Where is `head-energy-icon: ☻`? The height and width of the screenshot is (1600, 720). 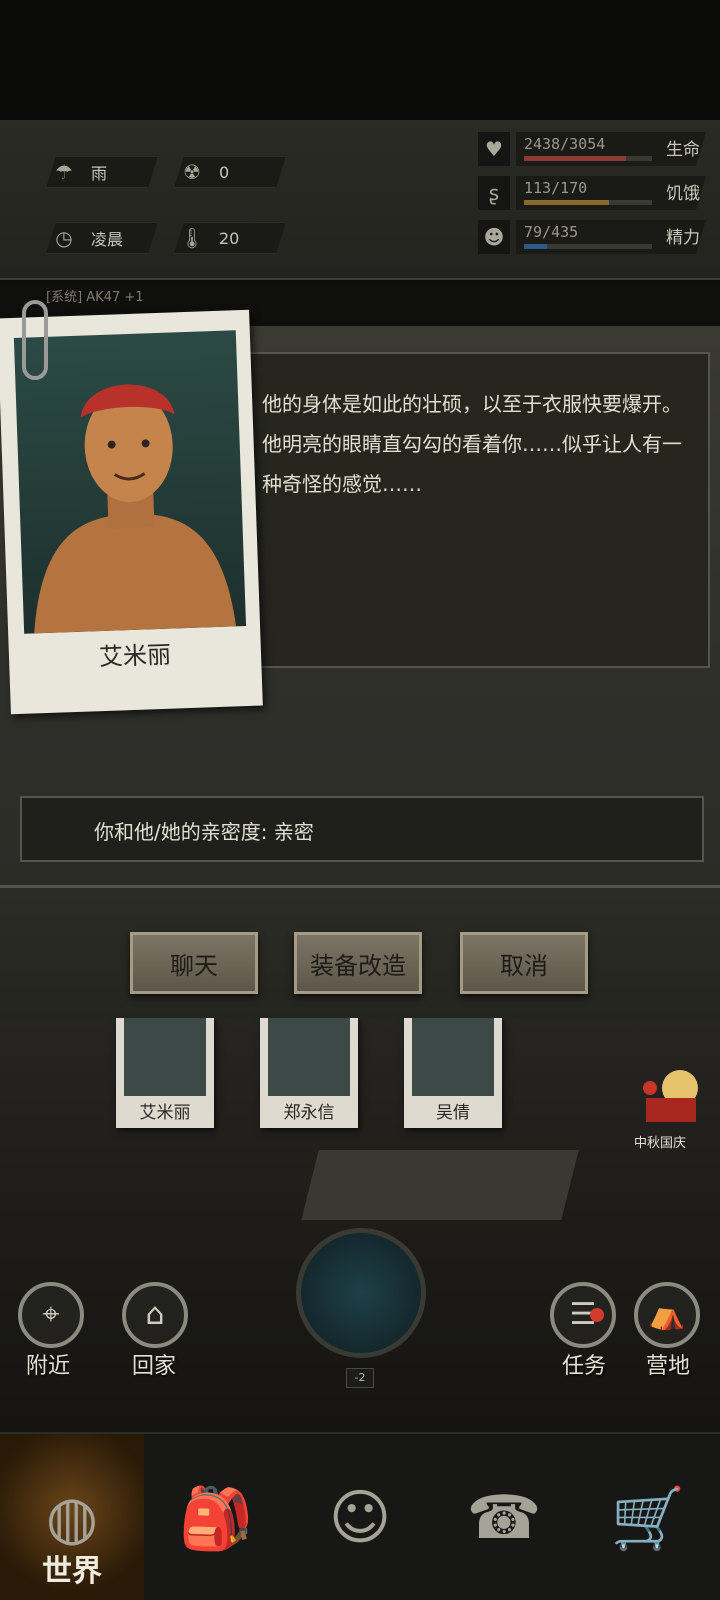
head-energy-icon: ☻ is located at coordinates (494, 237).